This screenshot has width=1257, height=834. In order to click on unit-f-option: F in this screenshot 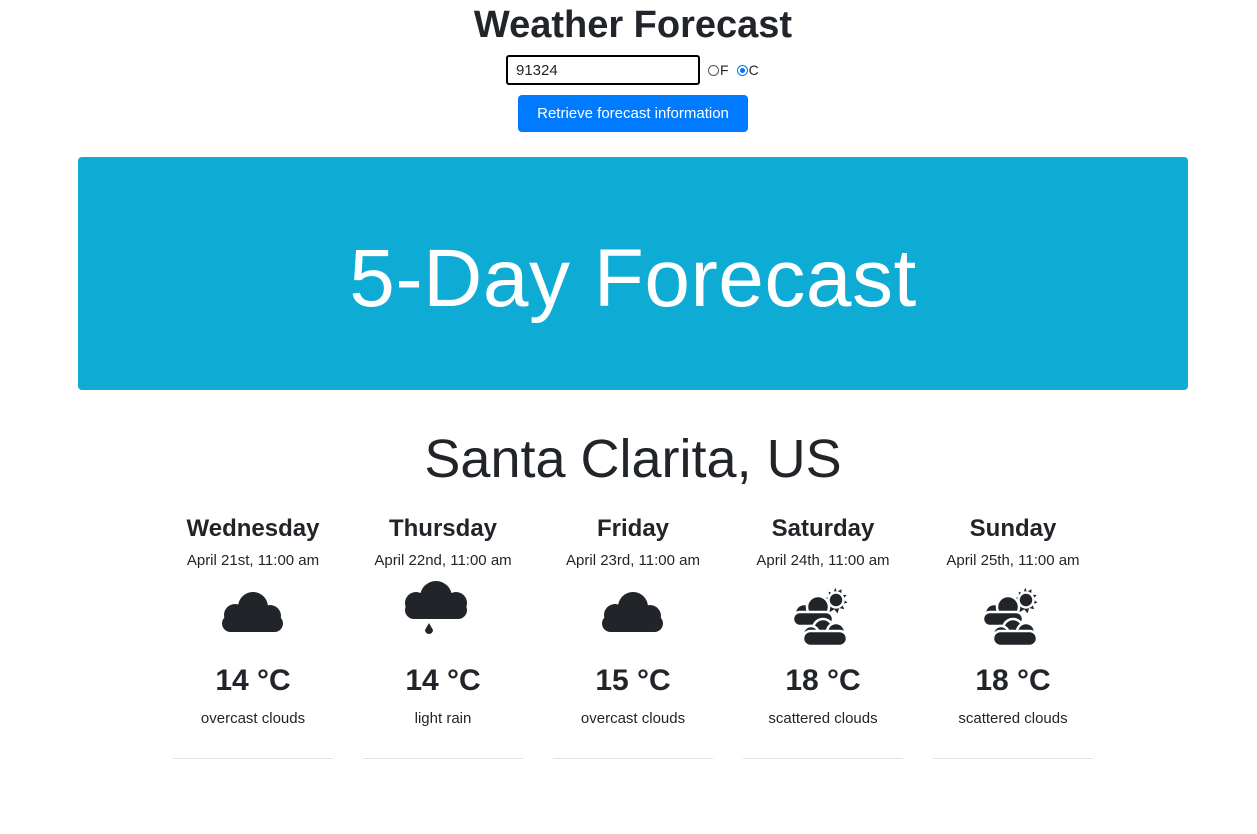, I will do `click(718, 70)`.